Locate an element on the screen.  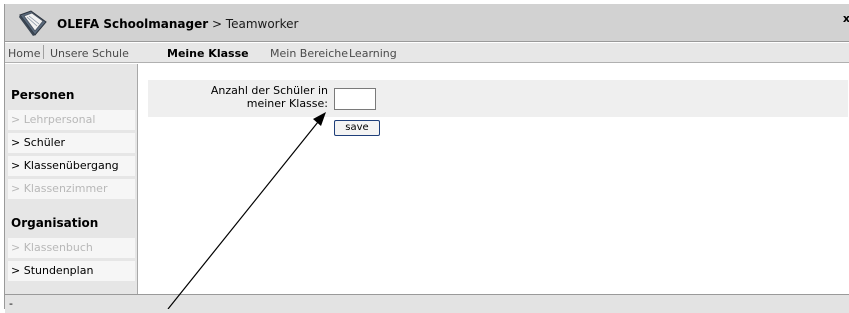
title-bar: OLEFA Schoolmanager > Teamworker x is located at coordinates (427, 23).